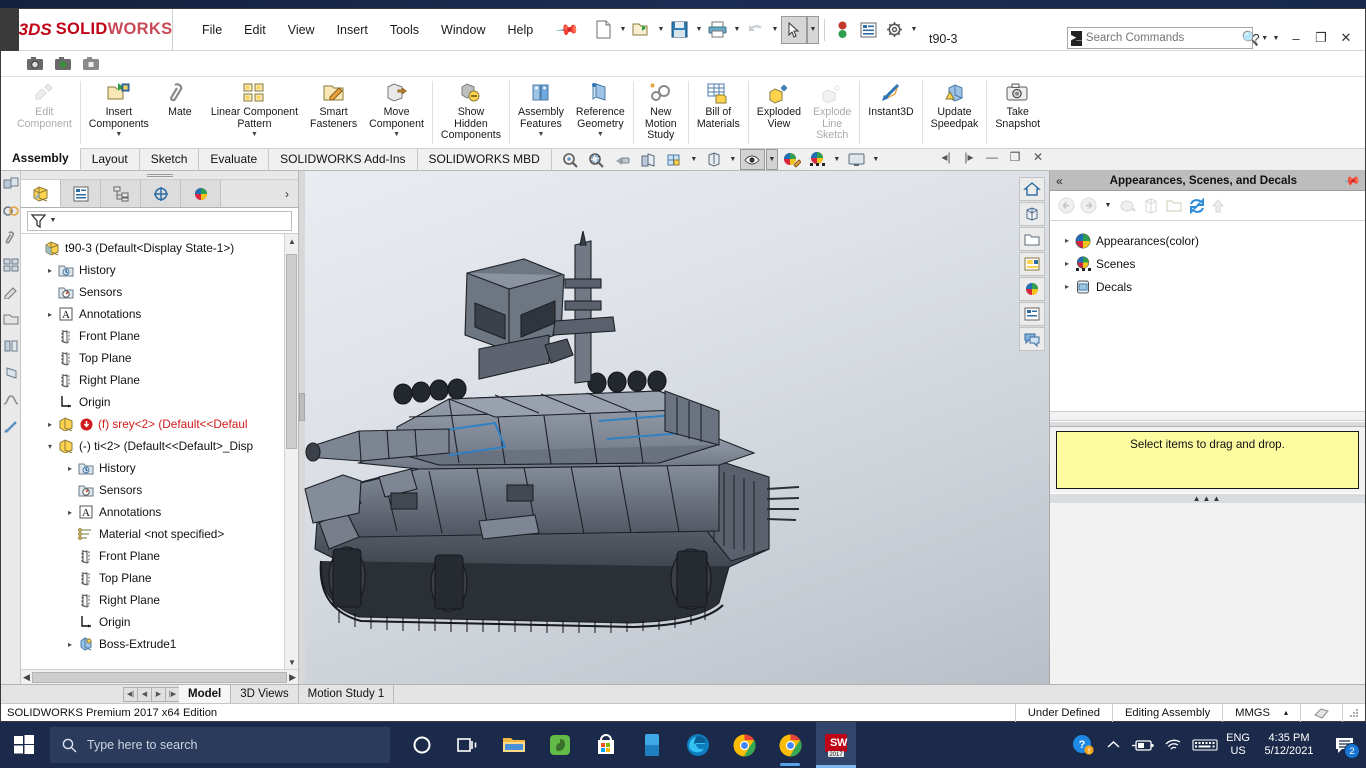 The image size is (1366, 768). What do you see at coordinates (570, 159) in the screenshot?
I see `zoom-to-fit-icon` at bounding box center [570, 159].